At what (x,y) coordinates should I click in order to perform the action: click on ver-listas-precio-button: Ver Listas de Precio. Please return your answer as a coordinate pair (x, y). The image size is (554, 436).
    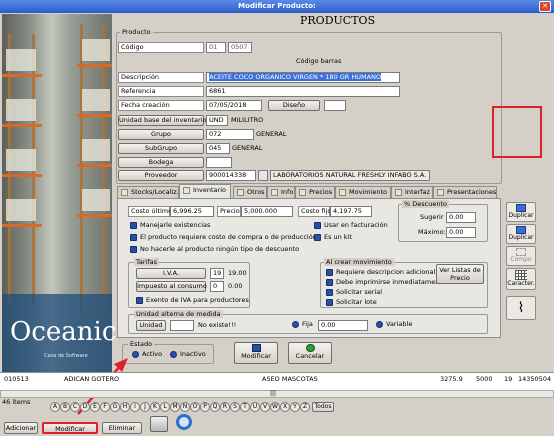
    Looking at the image, I should click on (460, 274).